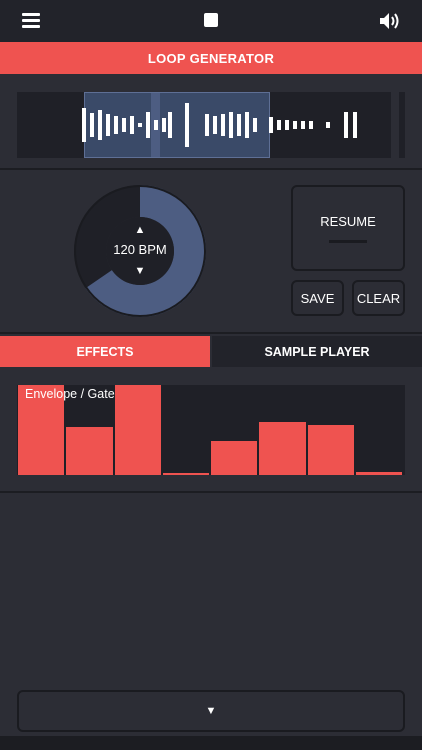  Describe the element at coordinates (140, 249) in the screenshot. I see `bpm-label: 120 BPM` at that location.